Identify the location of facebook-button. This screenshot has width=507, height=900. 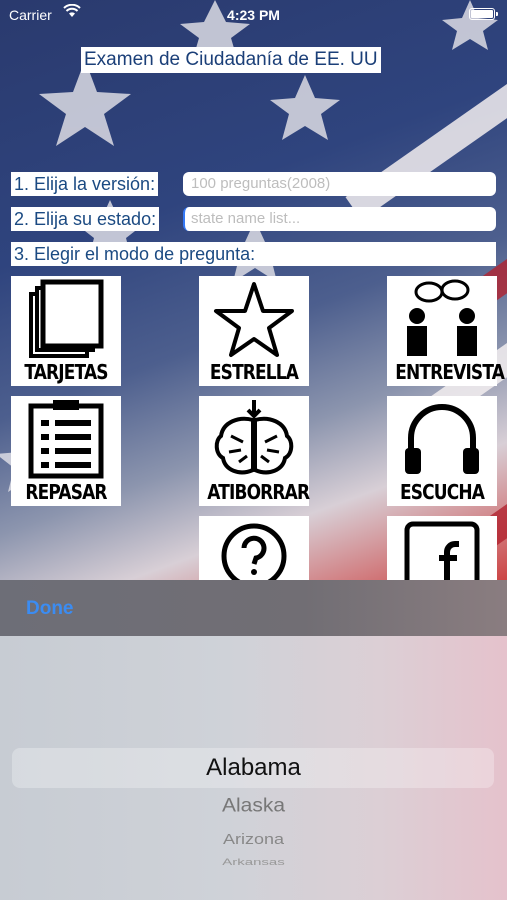
(442, 548).